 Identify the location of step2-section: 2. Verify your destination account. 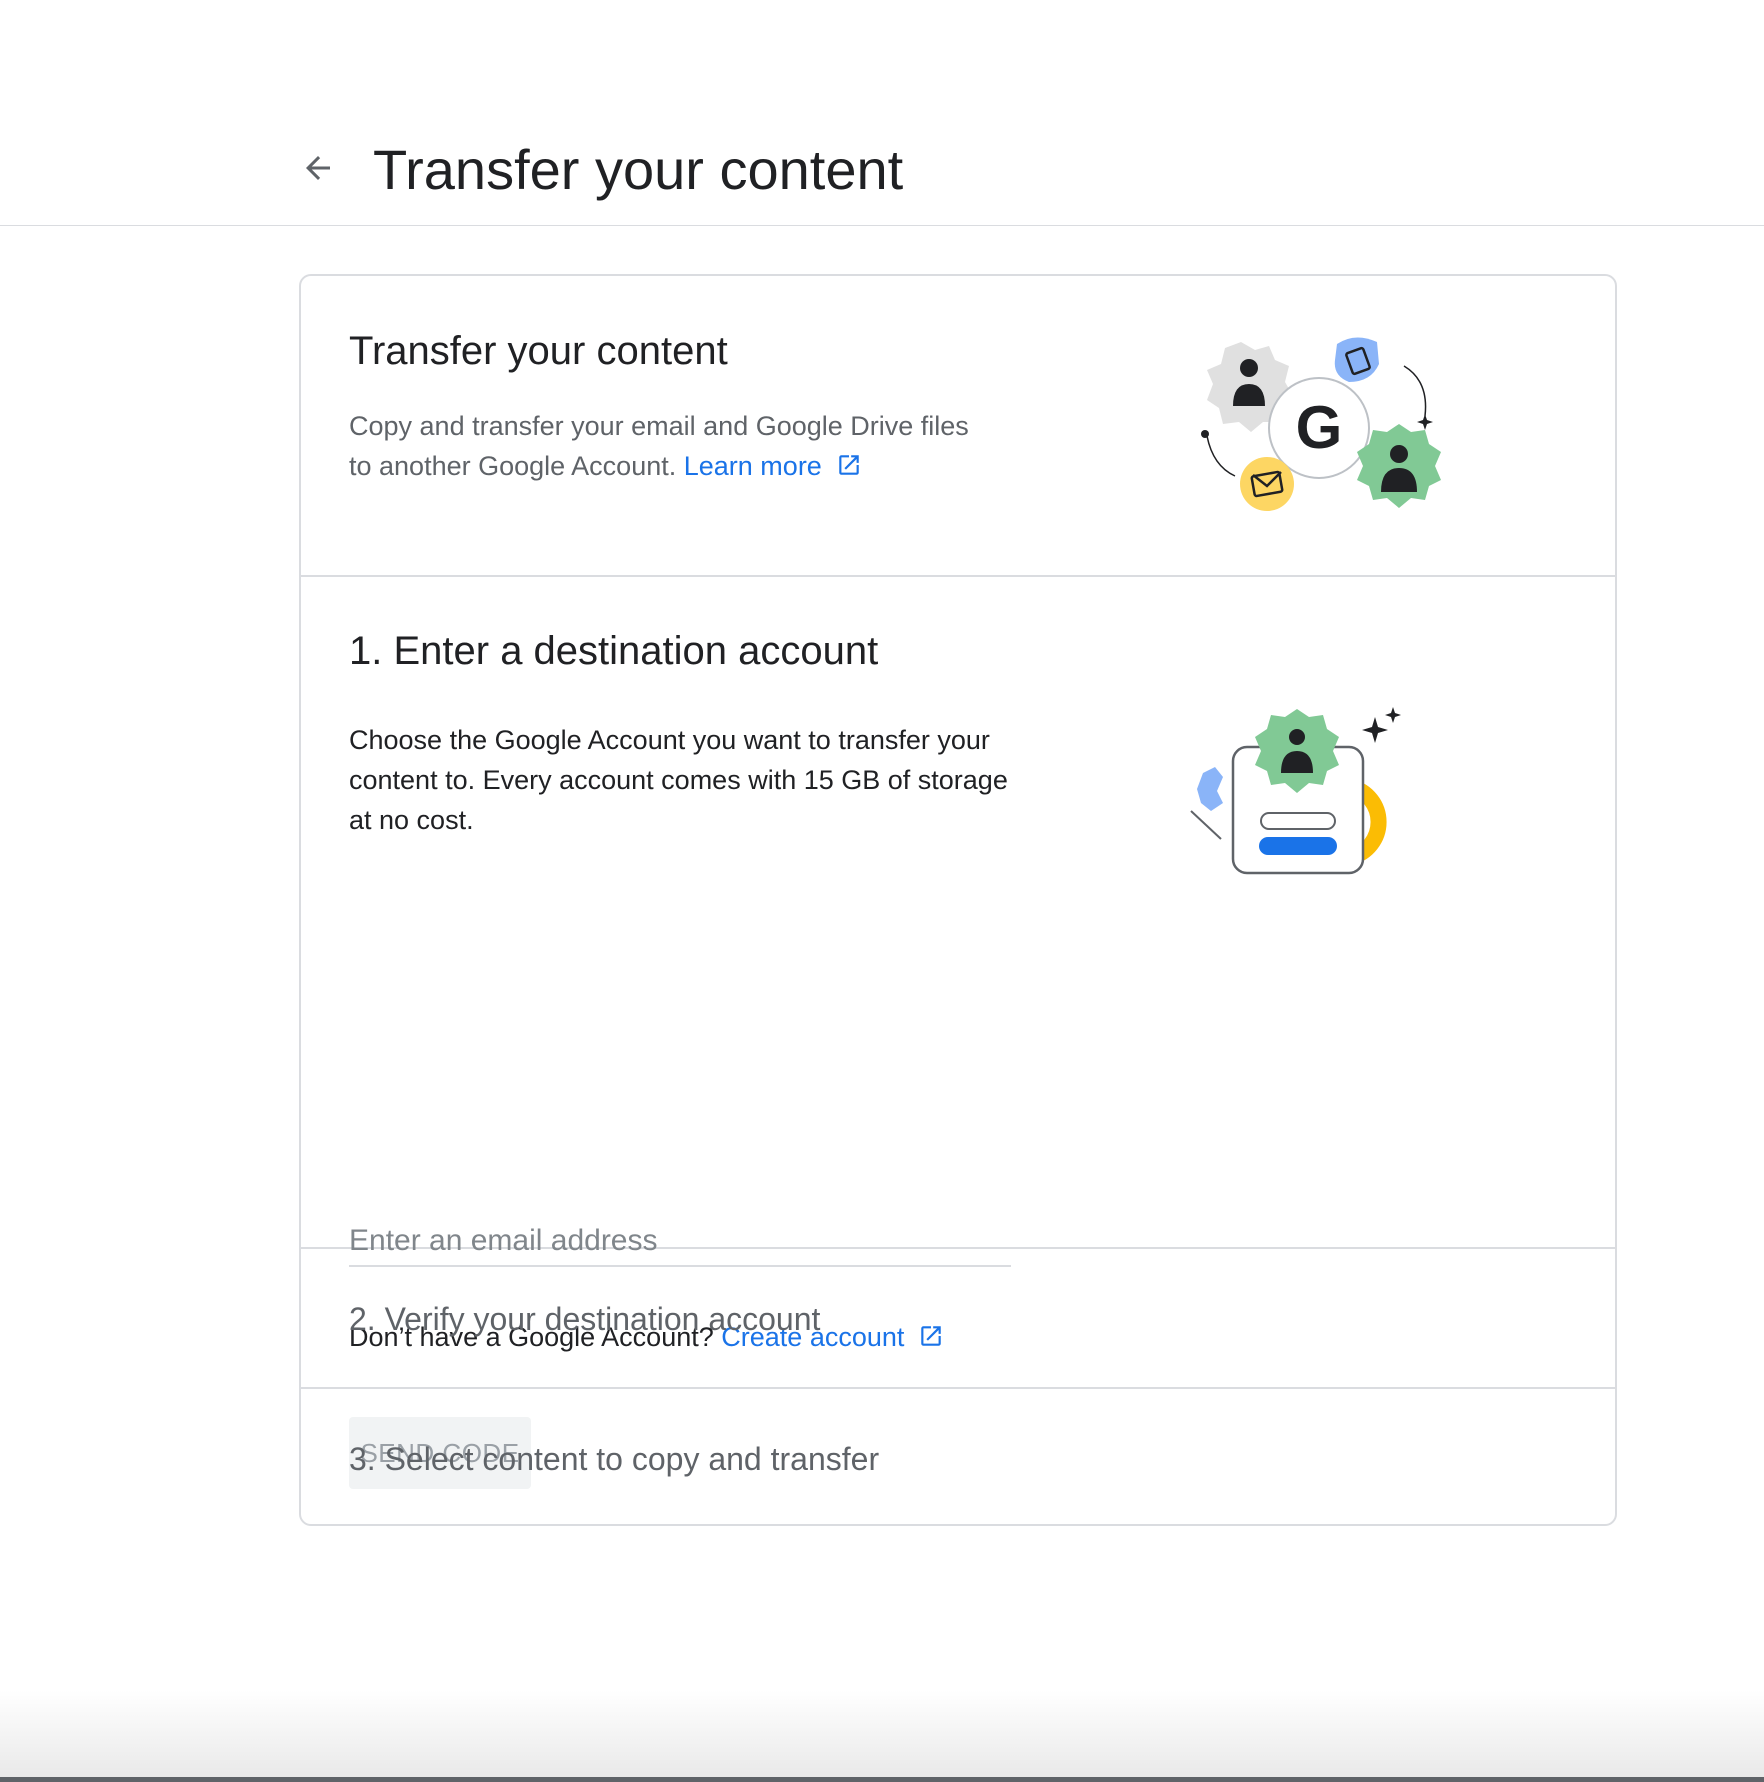
(958, 1319).